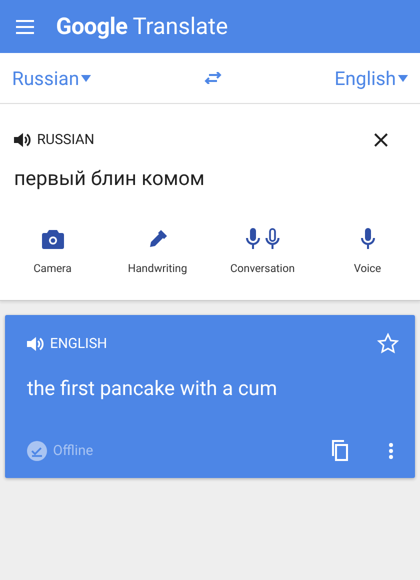 Image resolution: width=420 pixels, height=580 pixels. I want to click on language-label: ENGLISH, so click(79, 344).